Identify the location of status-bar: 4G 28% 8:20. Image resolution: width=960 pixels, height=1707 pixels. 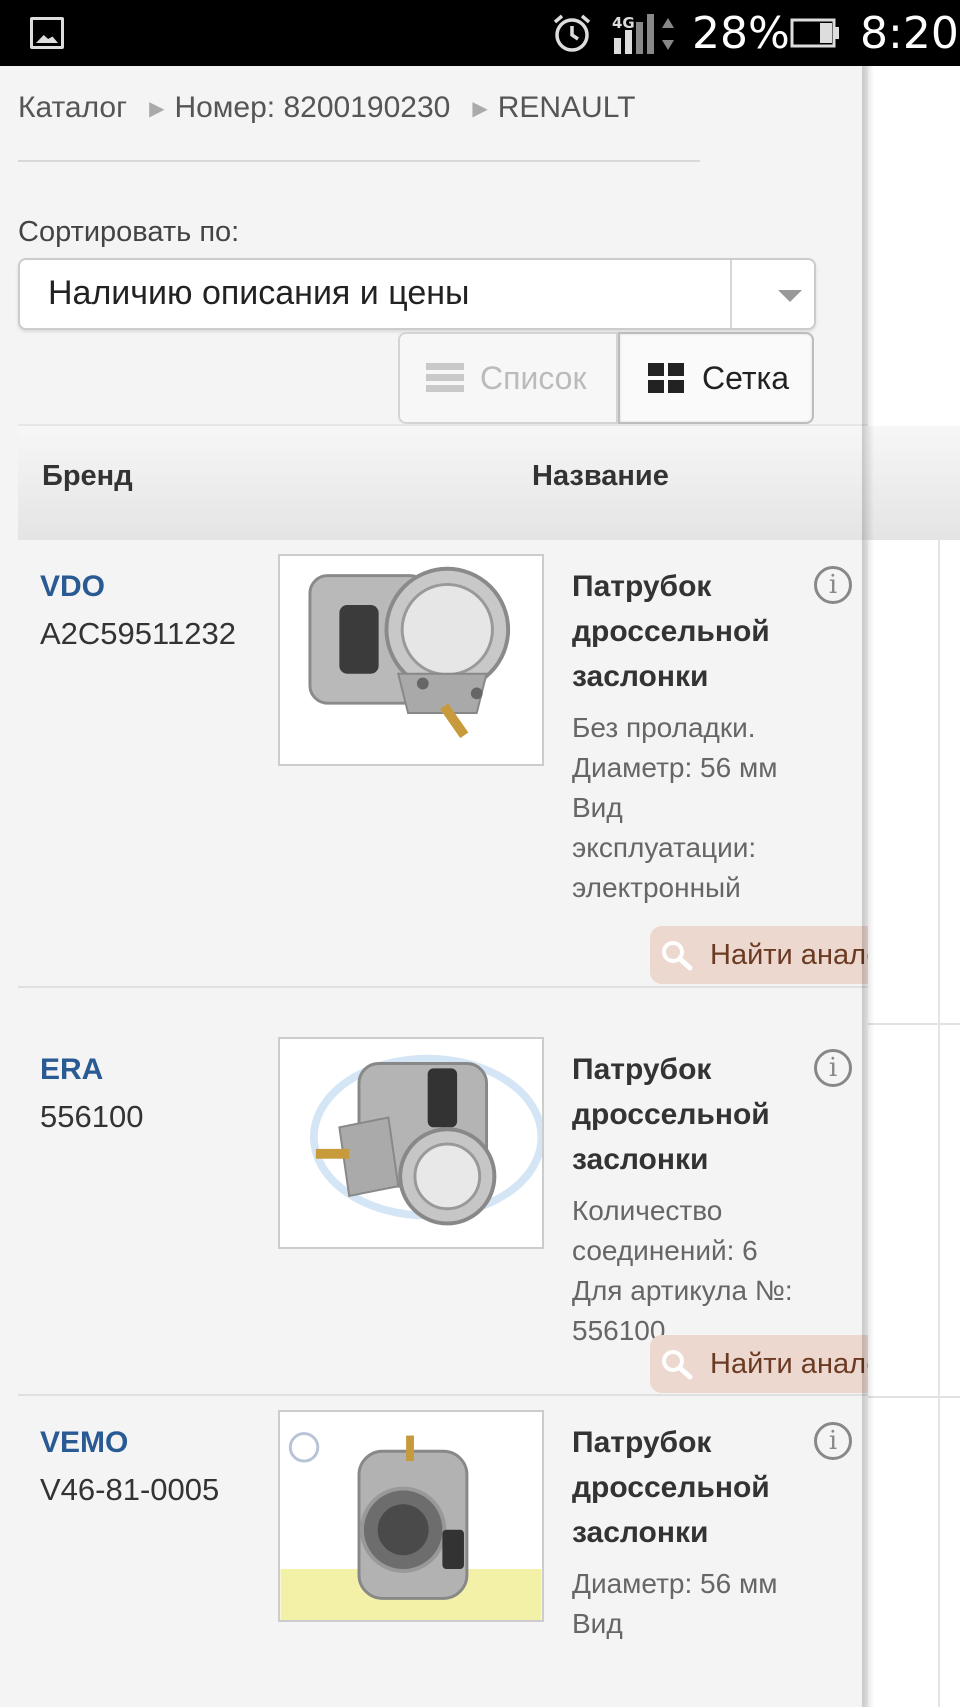
(480, 33).